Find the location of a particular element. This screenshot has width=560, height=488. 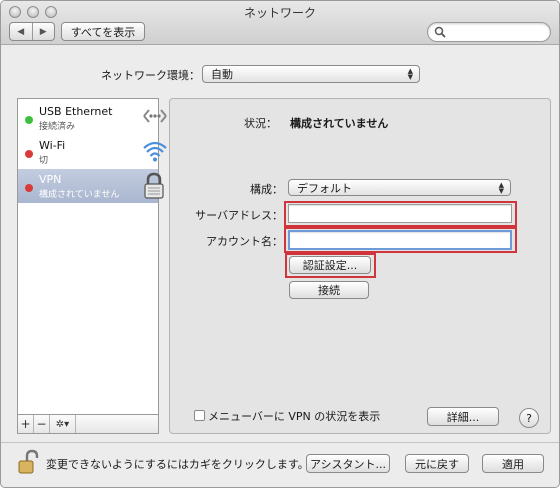

wifi-icon is located at coordinates (155, 151).